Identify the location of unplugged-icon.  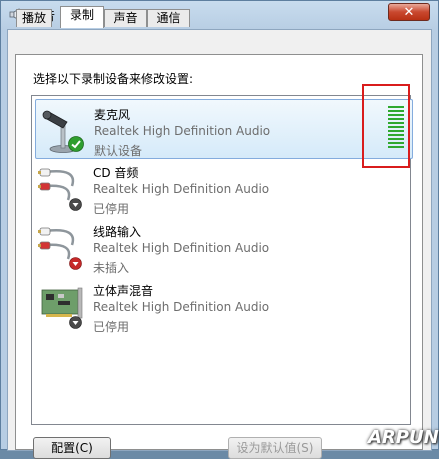
(75, 263).